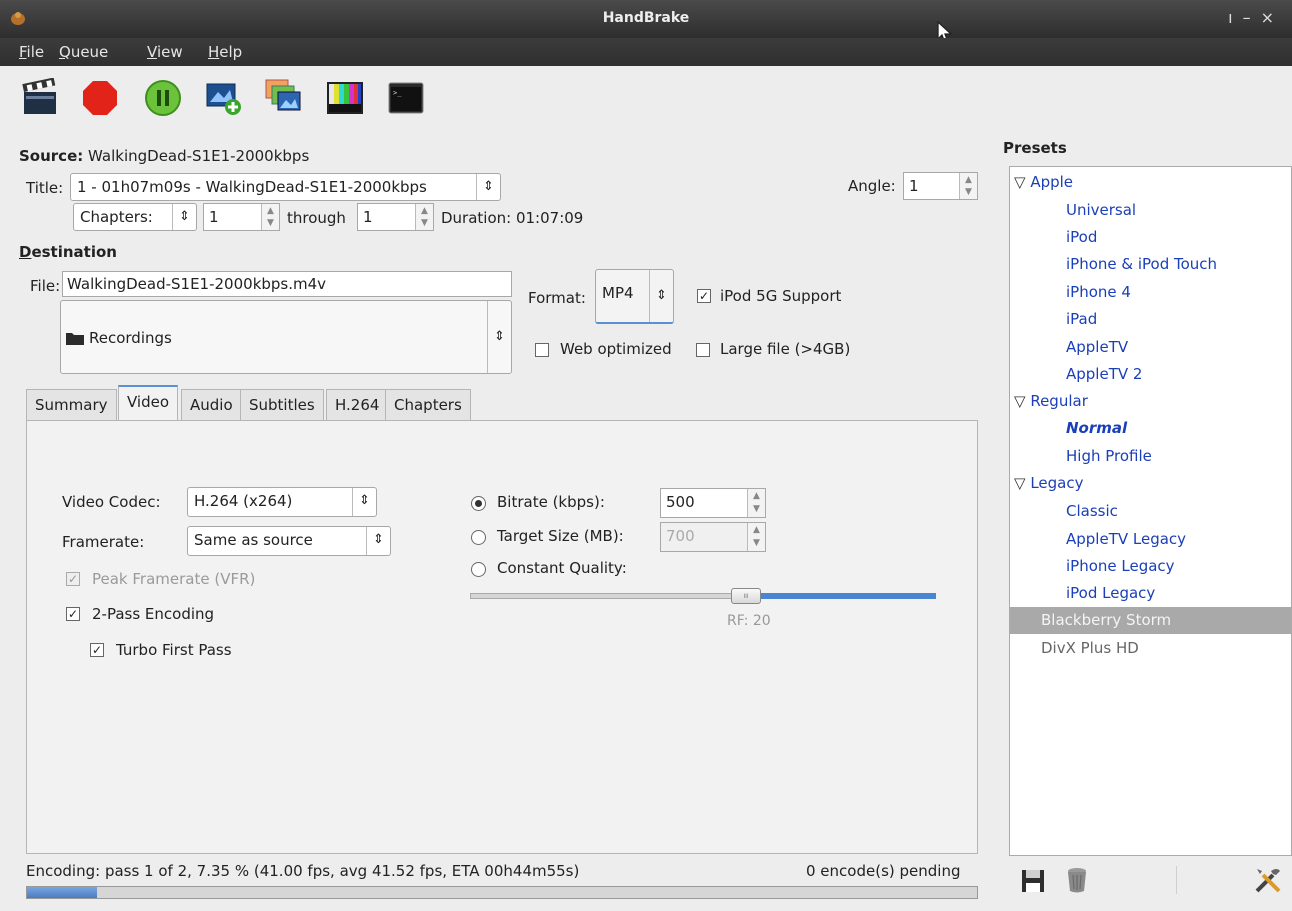  What do you see at coordinates (1049, 483) in the screenshot?
I see `preset-group-legacy: ▽ Legacy` at bounding box center [1049, 483].